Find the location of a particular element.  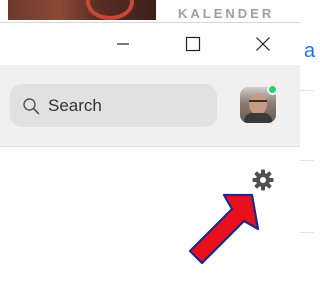

close-button is located at coordinates (263, 44).